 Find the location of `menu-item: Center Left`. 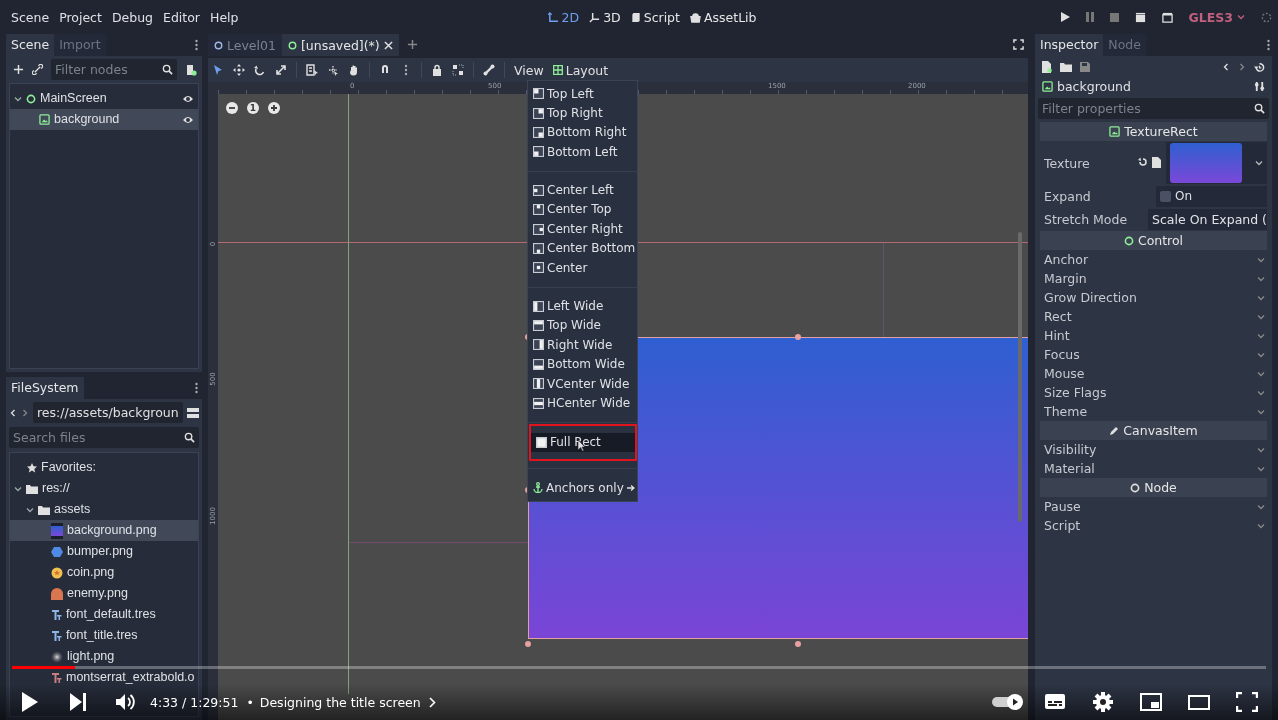

menu-item: Center Left is located at coordinates (582, 190).